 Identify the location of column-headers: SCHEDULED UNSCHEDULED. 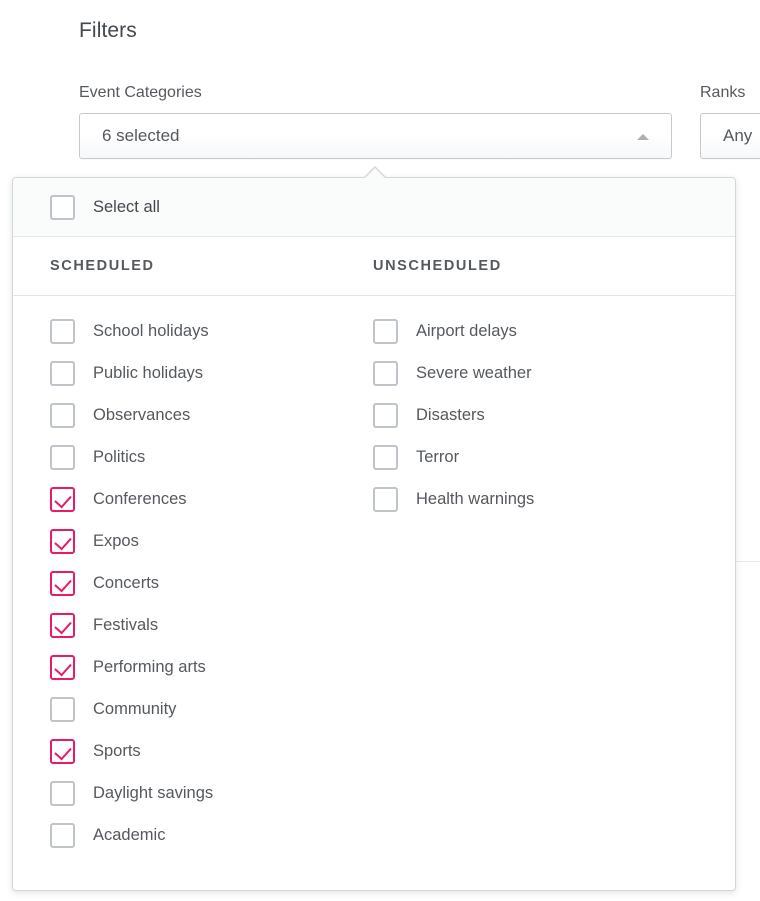
(374, 266).